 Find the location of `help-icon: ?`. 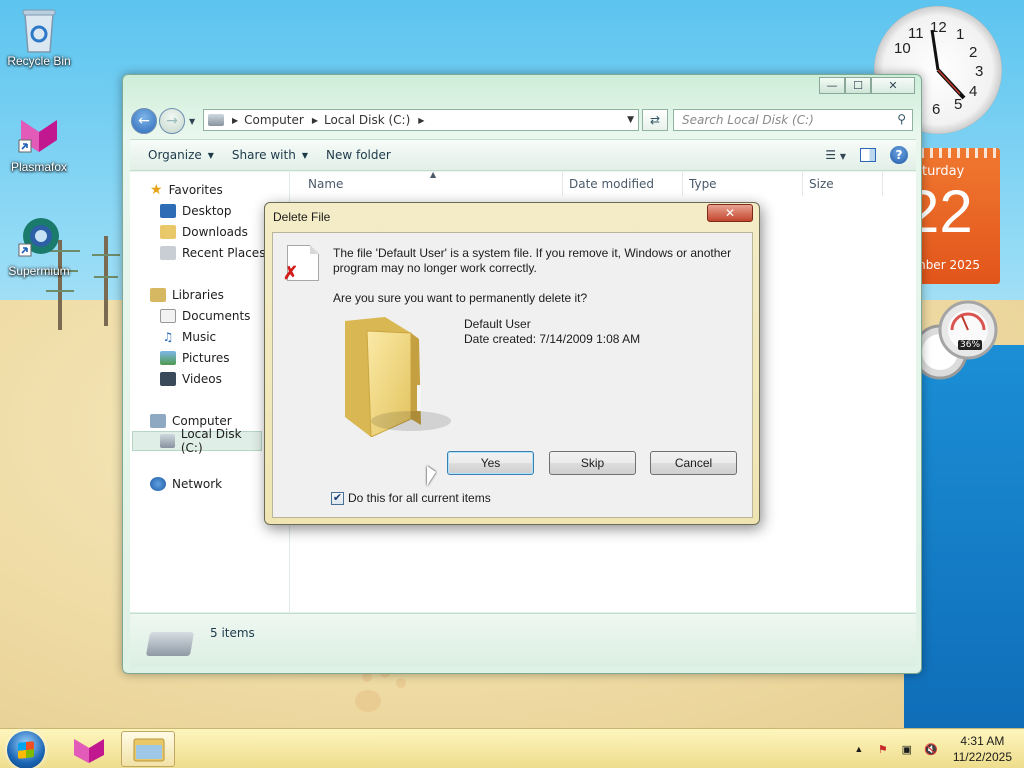

help-icon: ? is located at coordinates (899, 155).